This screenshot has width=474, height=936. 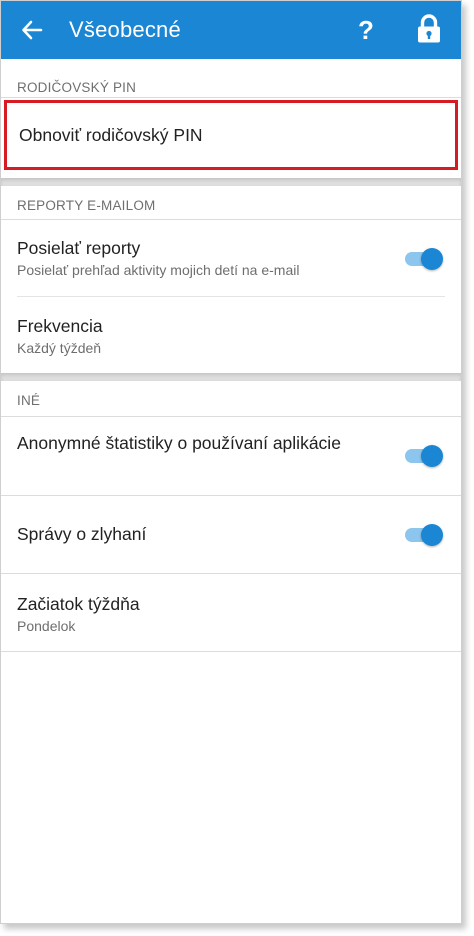 I want to click on arrow-left-icon, so click(x=32, y=30).